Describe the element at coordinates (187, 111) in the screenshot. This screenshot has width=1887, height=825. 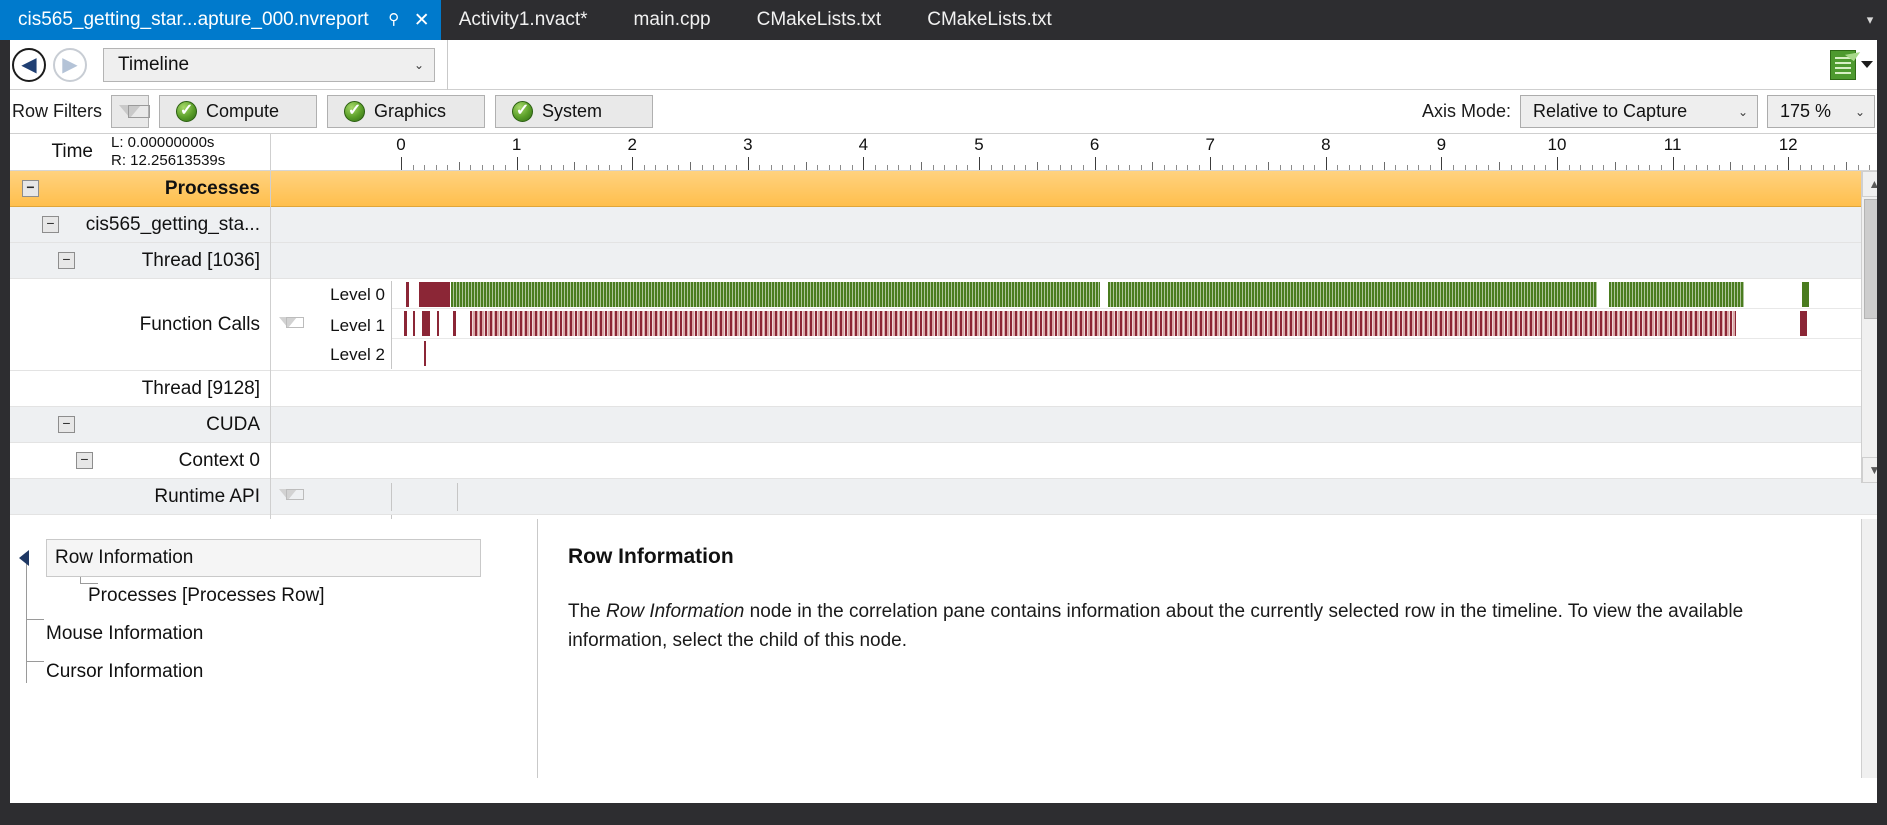
I see `check-circle-icon` at that location.